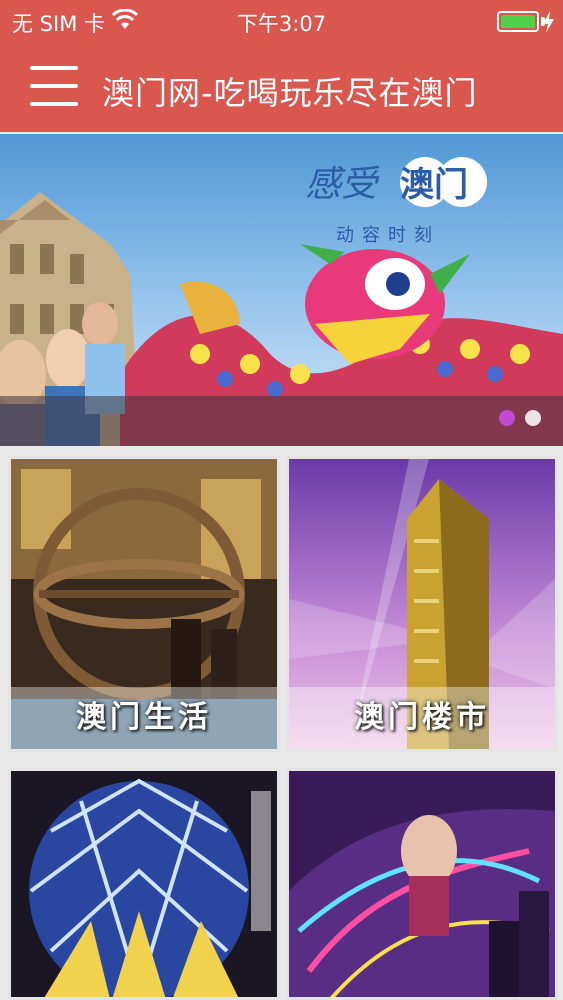  Describe the element at coordinates (144, 718) in the screenshot. I see `tile-macau-life-label: 澳门生活` at that location.